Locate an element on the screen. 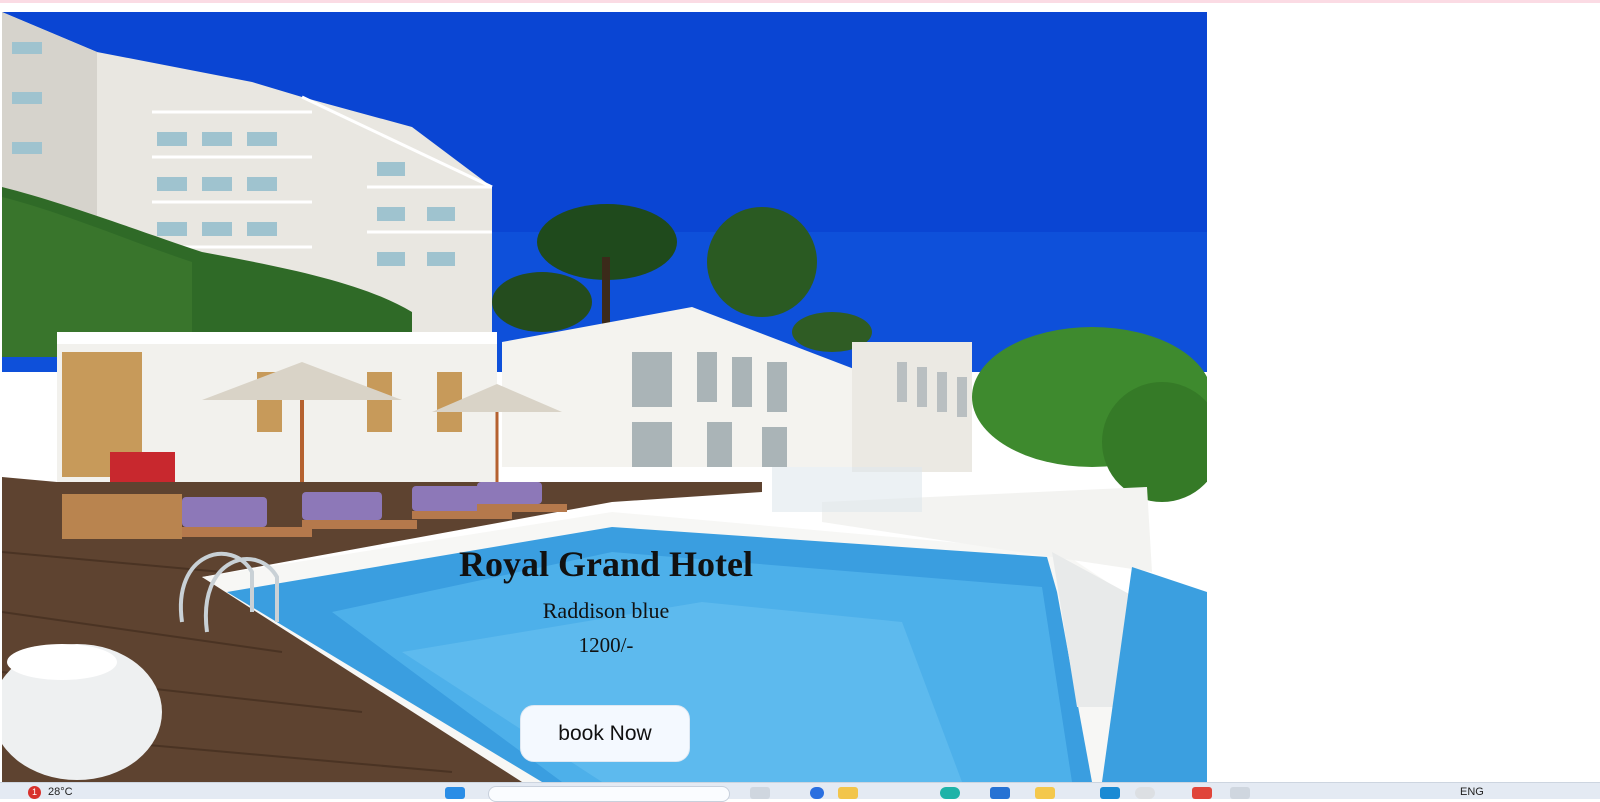  weather-temperature: 28°C is located at coordinates (60, 792).